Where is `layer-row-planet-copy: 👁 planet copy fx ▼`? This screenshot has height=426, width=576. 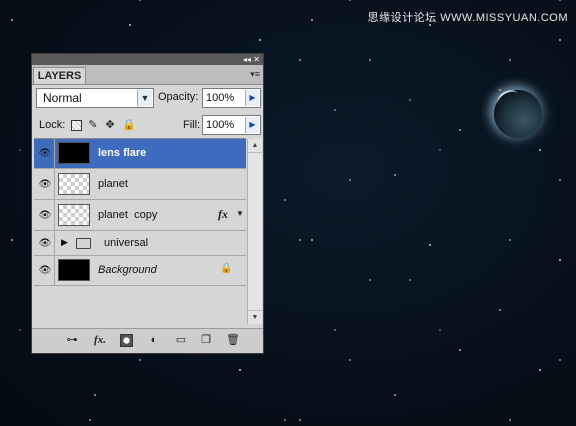 layer-row-planet-copy: 👁 planet copy fx ▼ is located at coordinates (140, 215).